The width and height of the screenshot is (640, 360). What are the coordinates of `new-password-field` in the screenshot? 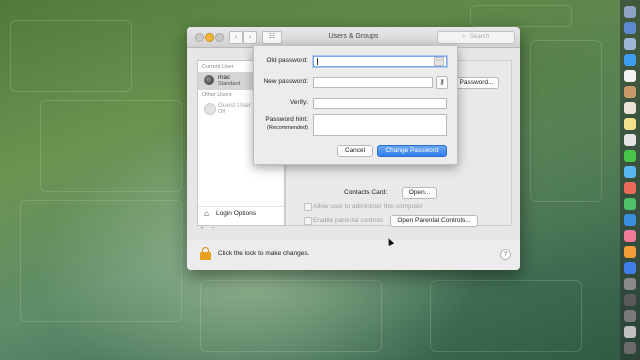 It's located at (373, 82).